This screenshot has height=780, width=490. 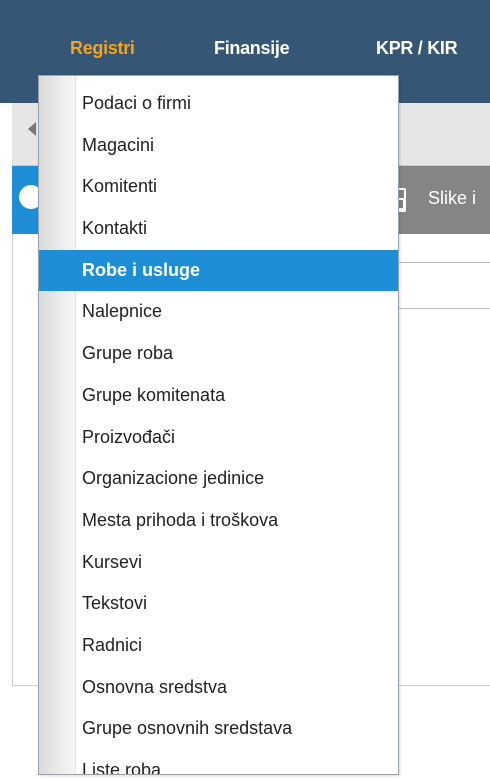 What do you see at coordinates (218, 187) in the screenshot?
I see `menu-item-komitenti: Komitenti` at bounding box center [218, 187].